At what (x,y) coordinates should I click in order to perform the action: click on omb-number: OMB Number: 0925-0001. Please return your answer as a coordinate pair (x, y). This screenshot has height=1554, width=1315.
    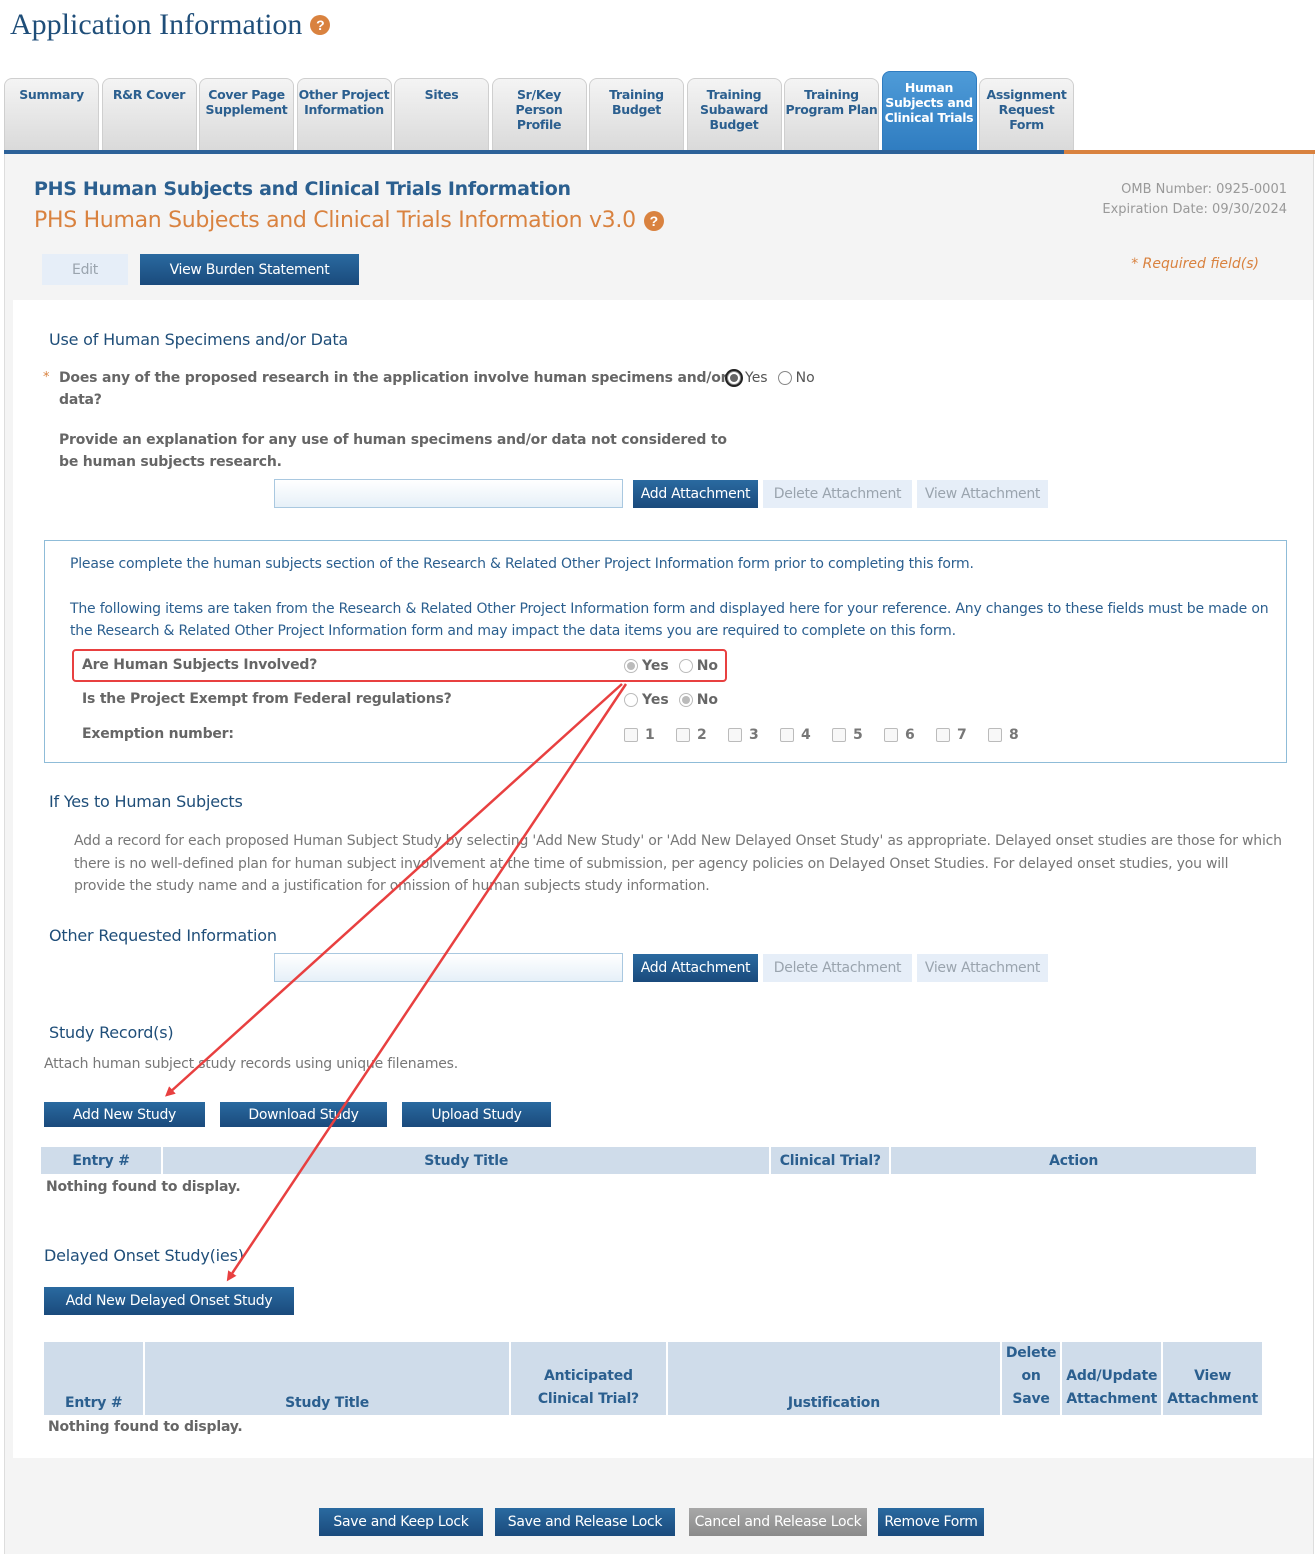
    Looking at the image, I should click on (1204, 189).